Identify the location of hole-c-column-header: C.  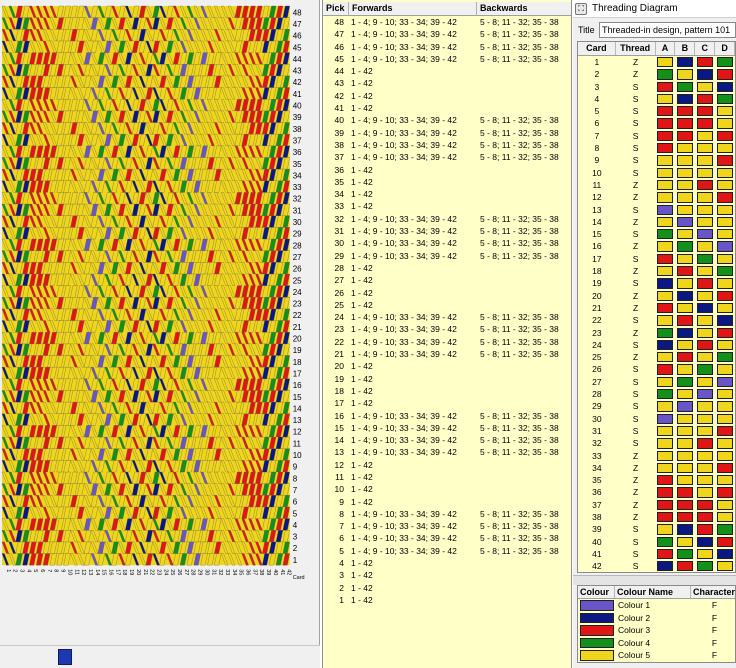
(705, 48).